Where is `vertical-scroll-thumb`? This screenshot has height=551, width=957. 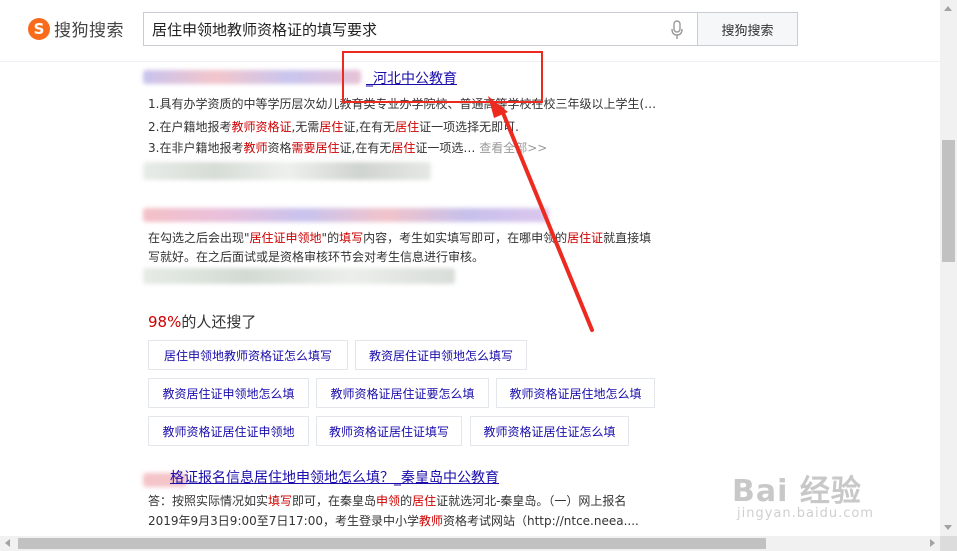
vertical-scroll-thumb is located at coordinates (948, 201).